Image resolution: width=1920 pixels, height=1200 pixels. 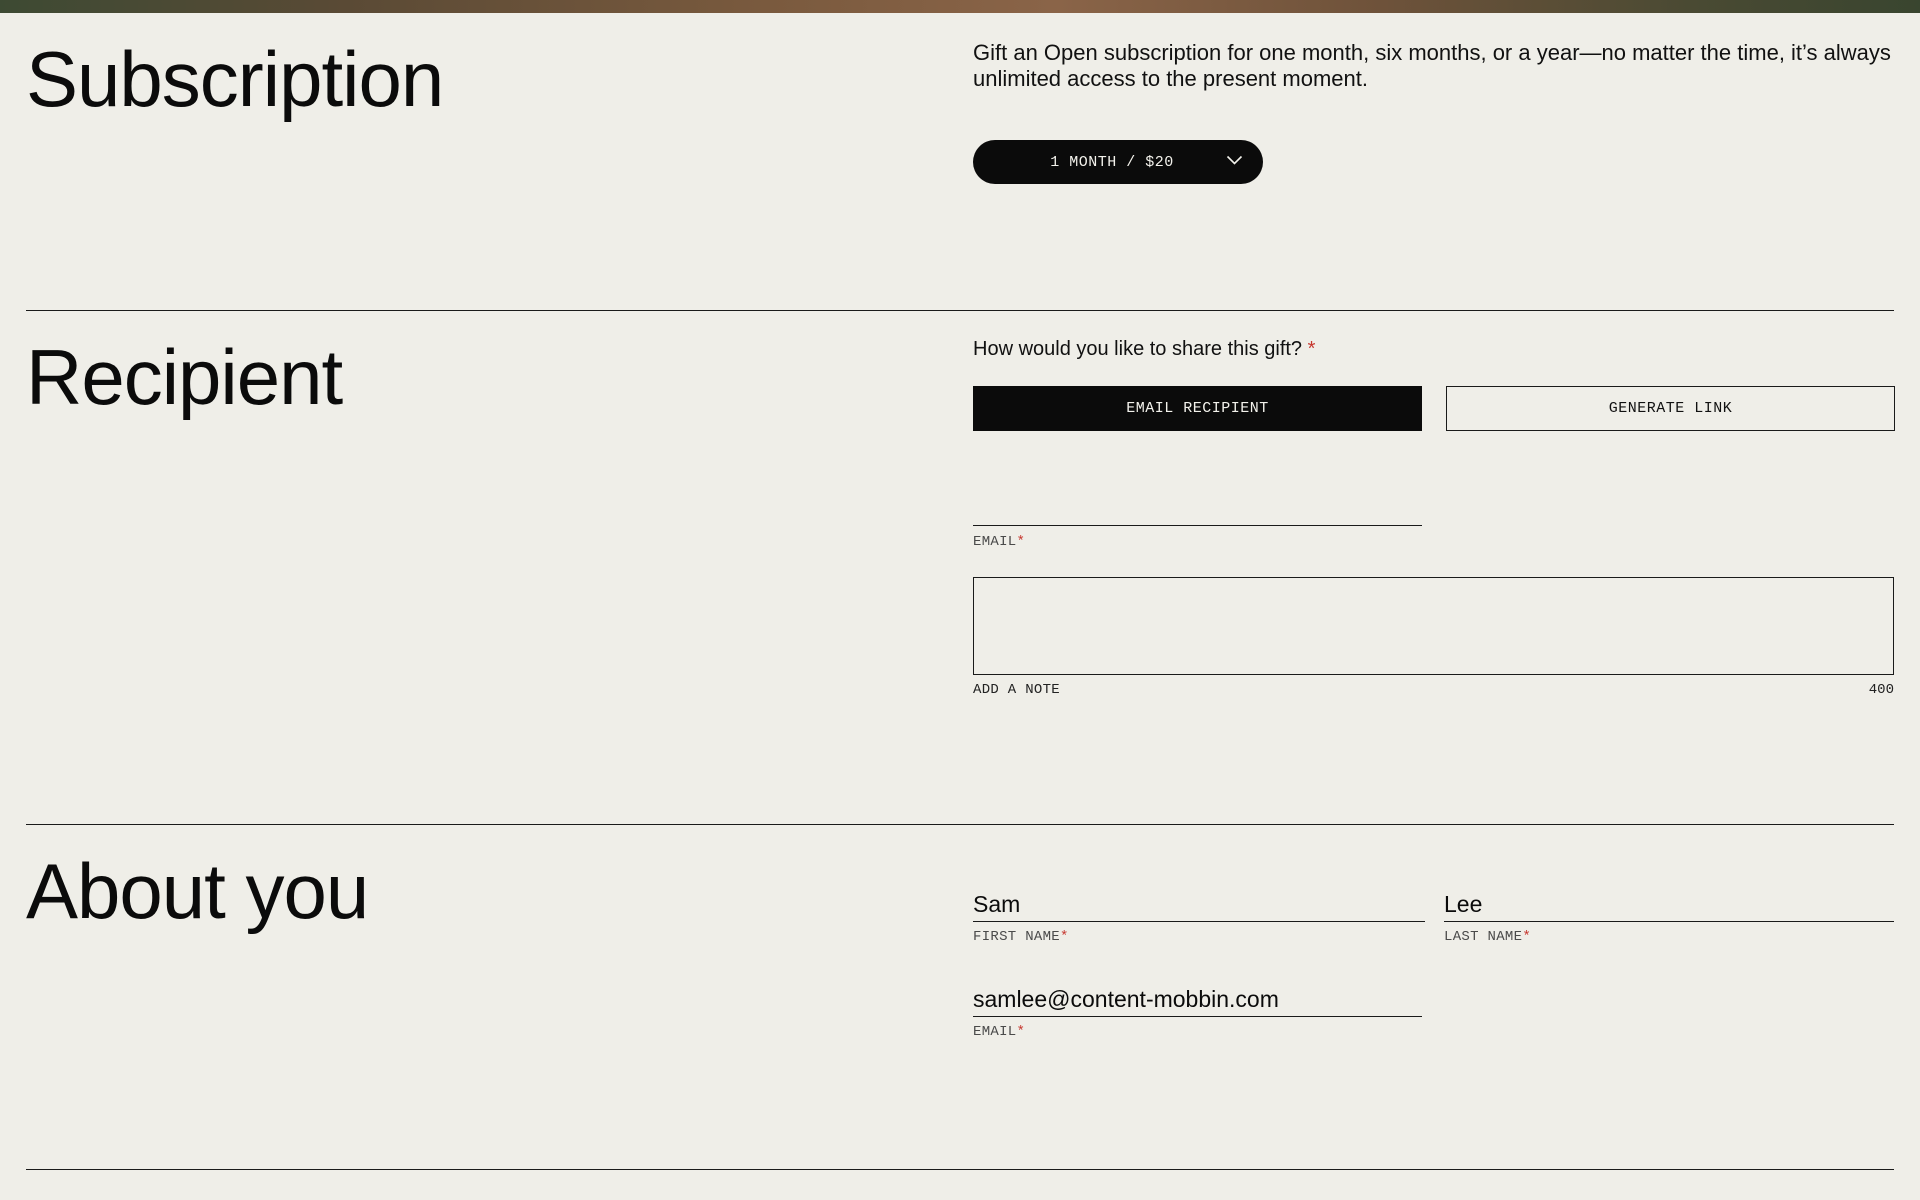 I want to click on chevron-down-icon, so click(x=1234, y=160).